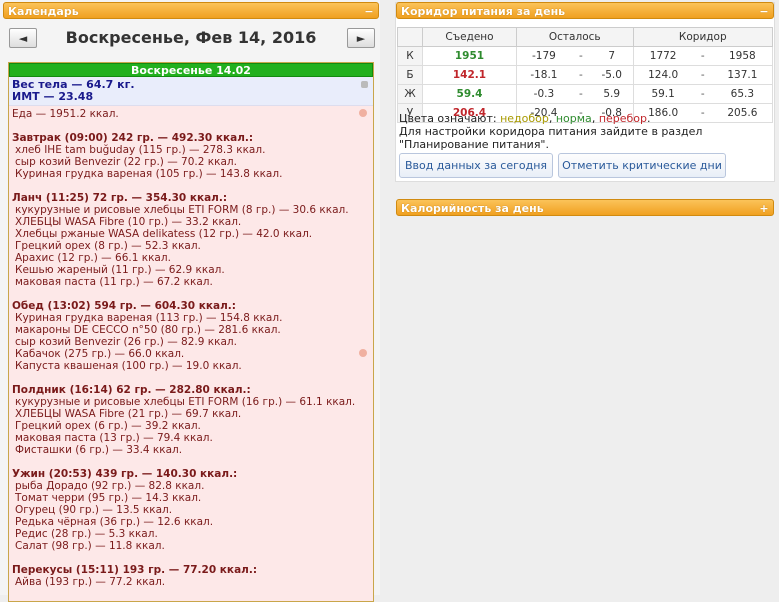 Image resolution: width=779 pixels, height=602 pixels. Describe the element at coordinates (742, 94) in the screenshot. I see `corridor-b-cell: 65.3` at that location.